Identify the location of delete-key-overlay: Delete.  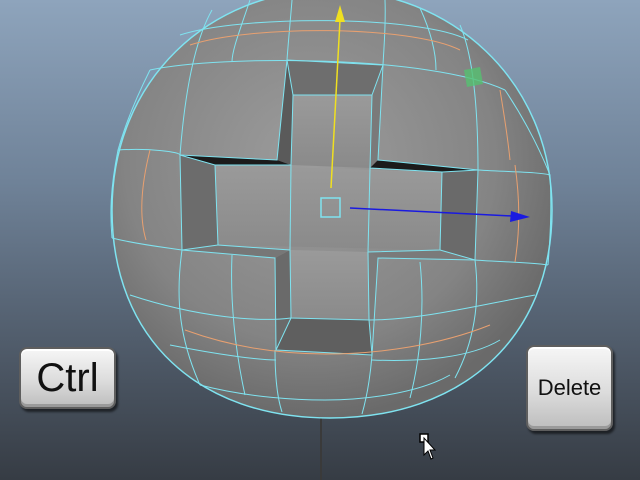
(569, 388).